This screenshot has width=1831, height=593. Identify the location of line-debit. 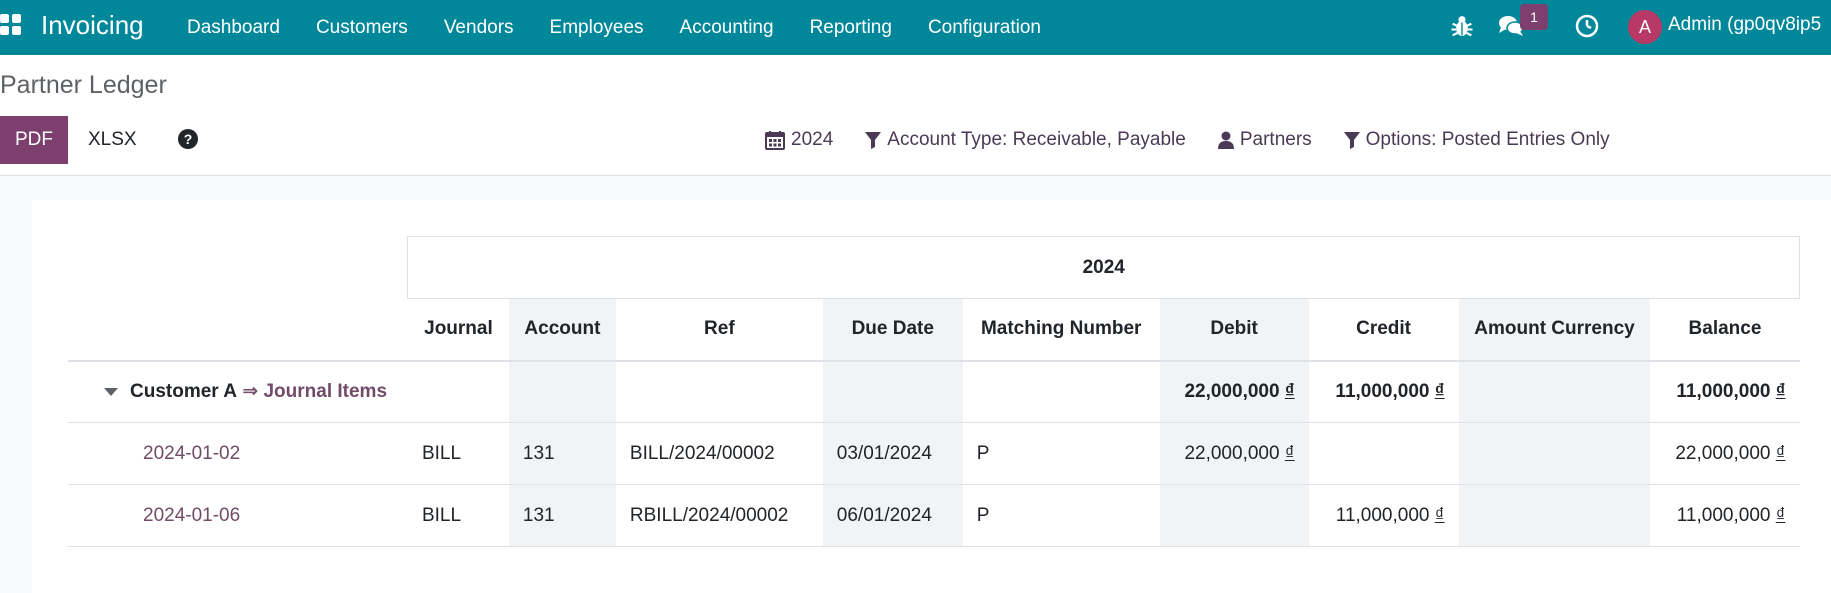
(1234, 515).